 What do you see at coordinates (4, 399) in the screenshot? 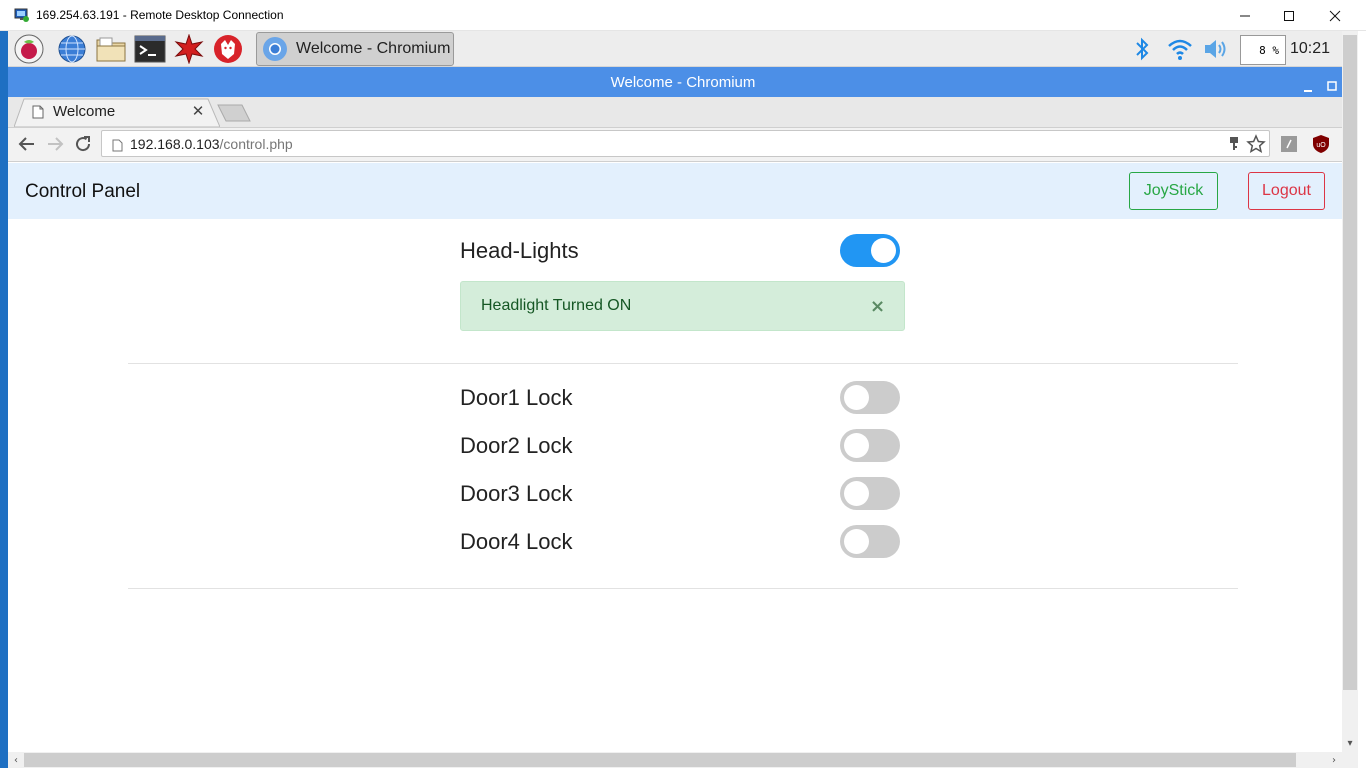
I see `host-desktop-edge` at bounding box center [4, 399].